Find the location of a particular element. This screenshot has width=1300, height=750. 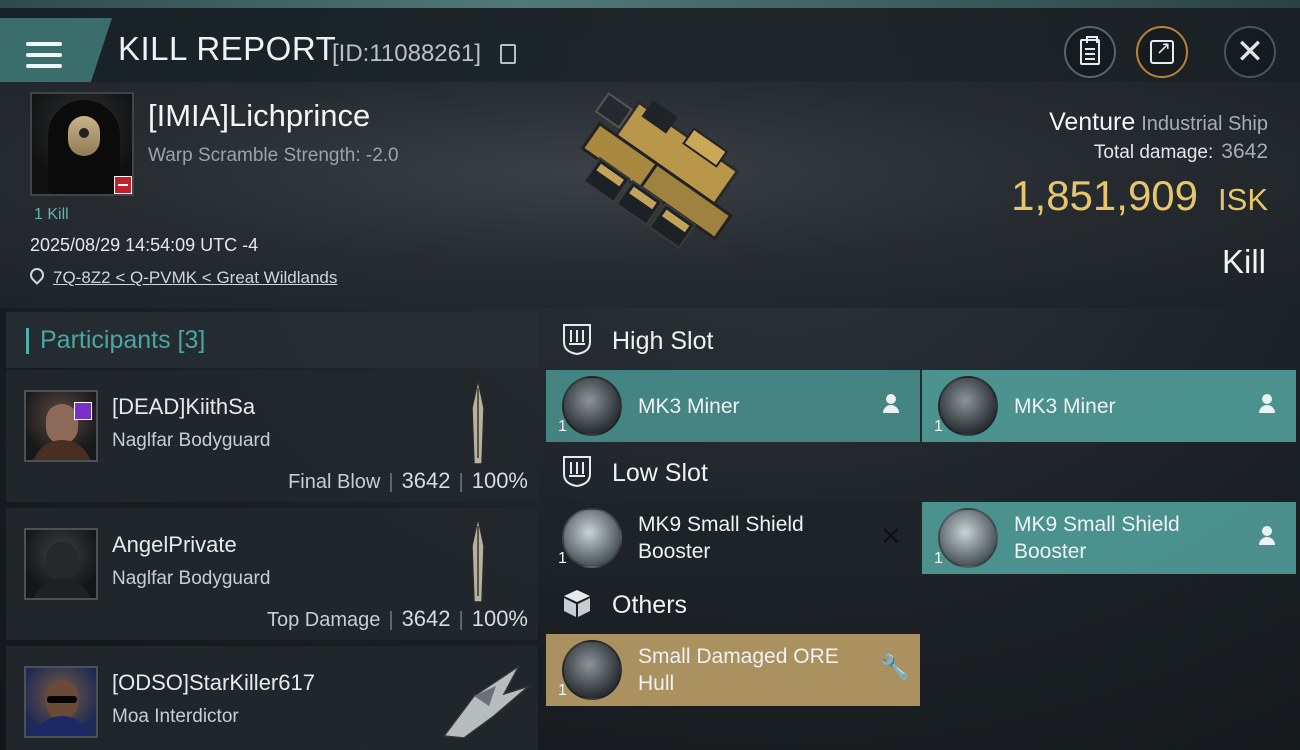

total-damage: Total damage: 3642 is located at coordinates (1181, 152).